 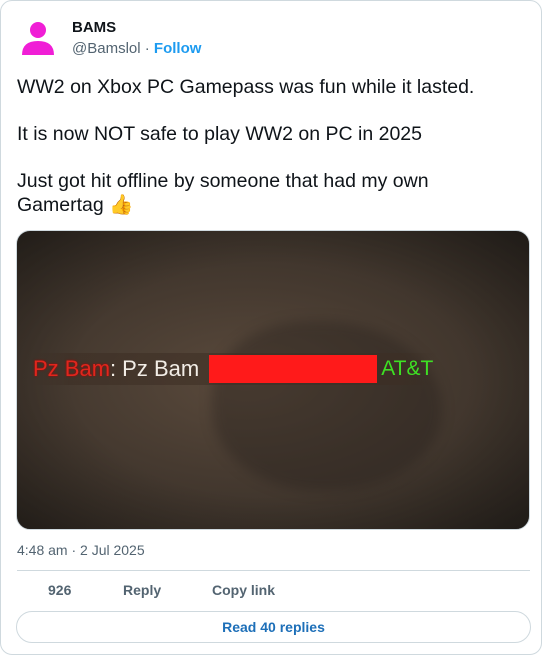 I want to click on killfeed-prefix: Pz Bam, so click(x=72, y=368).